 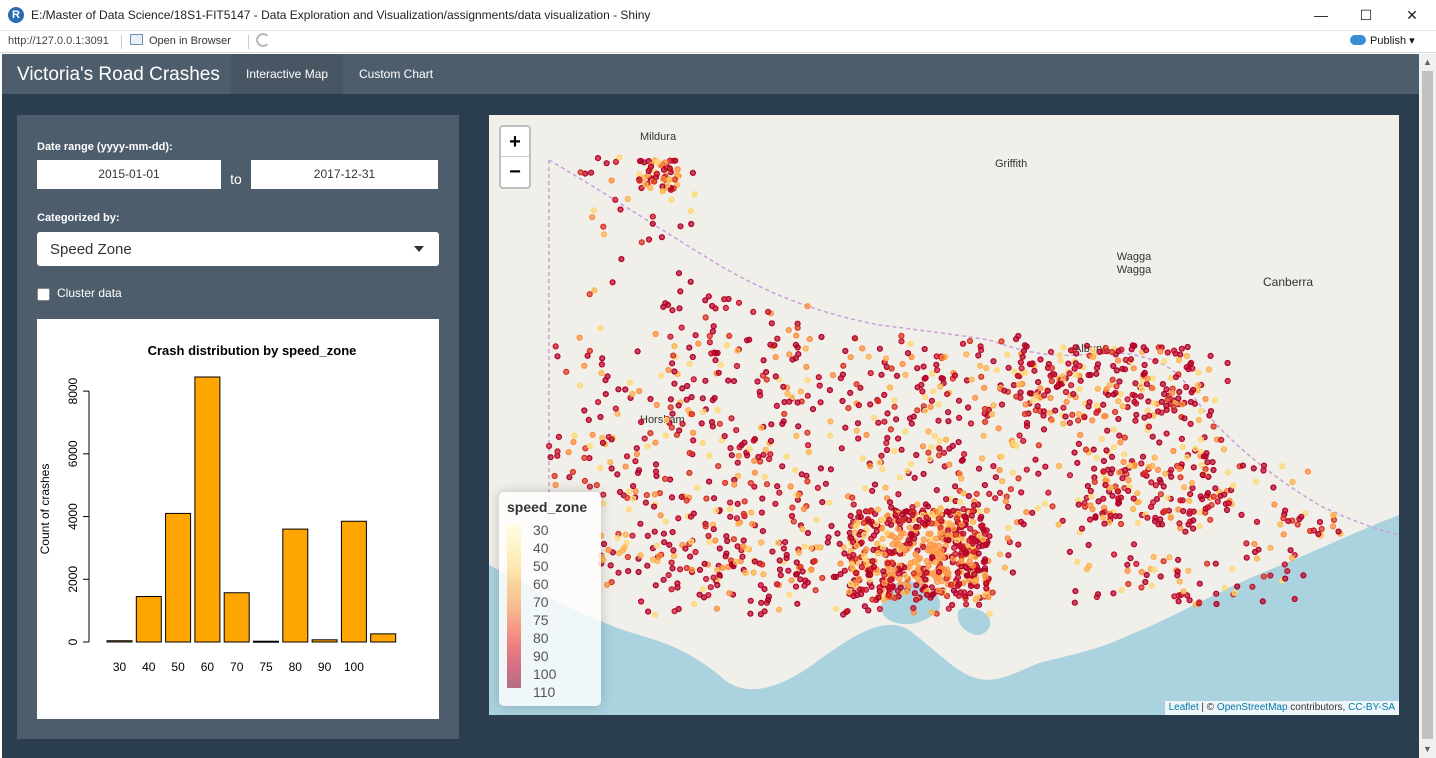 What do you see at coordinates (1252, 707) in the screenshot?
I see `osm-link: OpenStreetMap` at bounding box center [1252, 707].